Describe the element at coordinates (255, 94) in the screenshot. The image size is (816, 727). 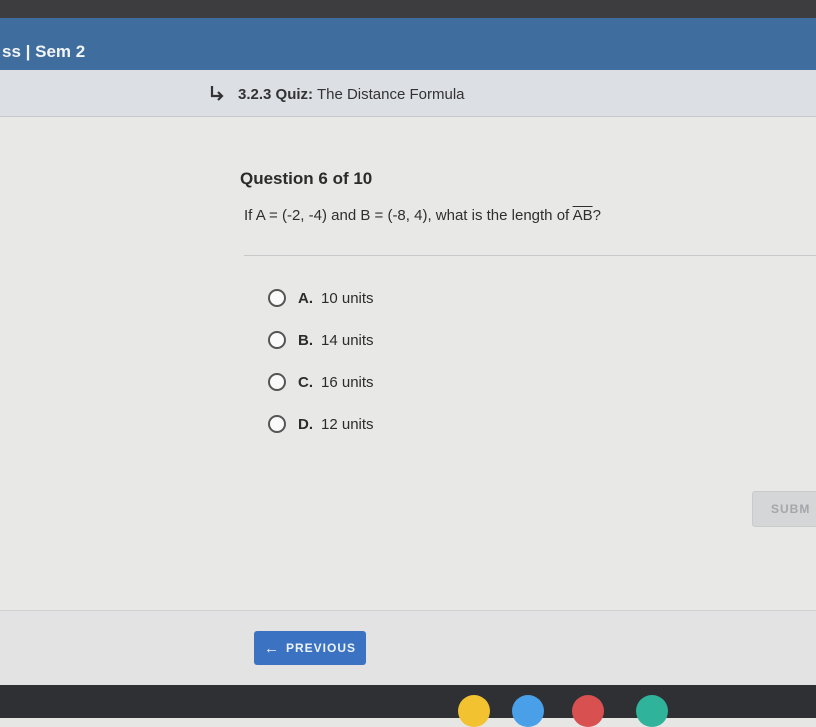
I see `quiz-number: 3.2.3` at that location.